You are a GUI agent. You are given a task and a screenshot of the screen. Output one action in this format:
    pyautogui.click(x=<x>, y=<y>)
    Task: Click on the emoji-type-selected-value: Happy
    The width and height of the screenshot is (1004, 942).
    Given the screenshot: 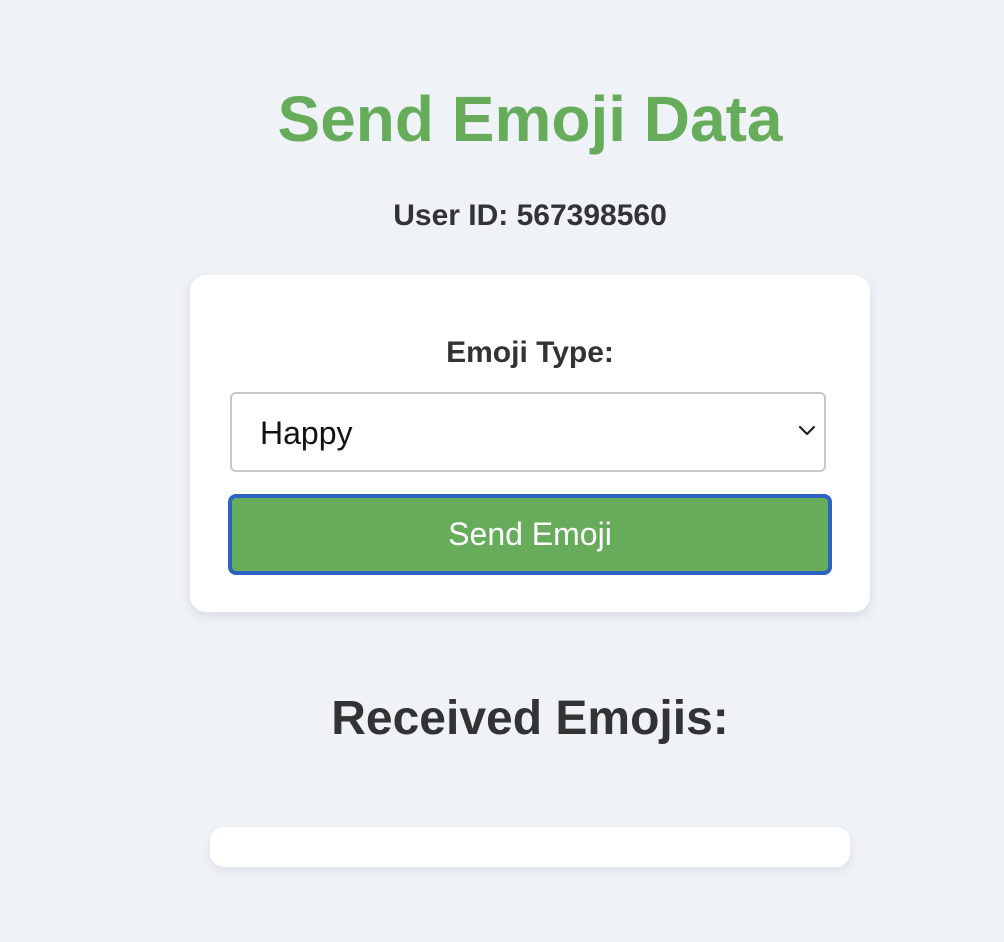 What is the action you would take?
    pyautogui.click(x=306, y=433)
    